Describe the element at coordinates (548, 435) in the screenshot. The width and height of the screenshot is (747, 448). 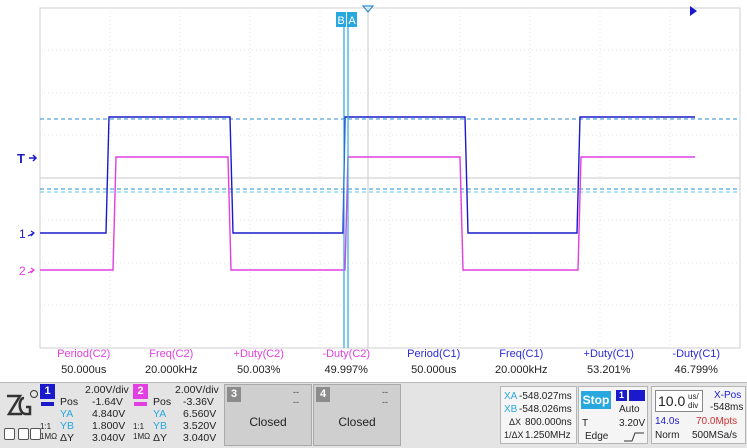
I see `cursor-inv-value: 1.250MHz` at that location.